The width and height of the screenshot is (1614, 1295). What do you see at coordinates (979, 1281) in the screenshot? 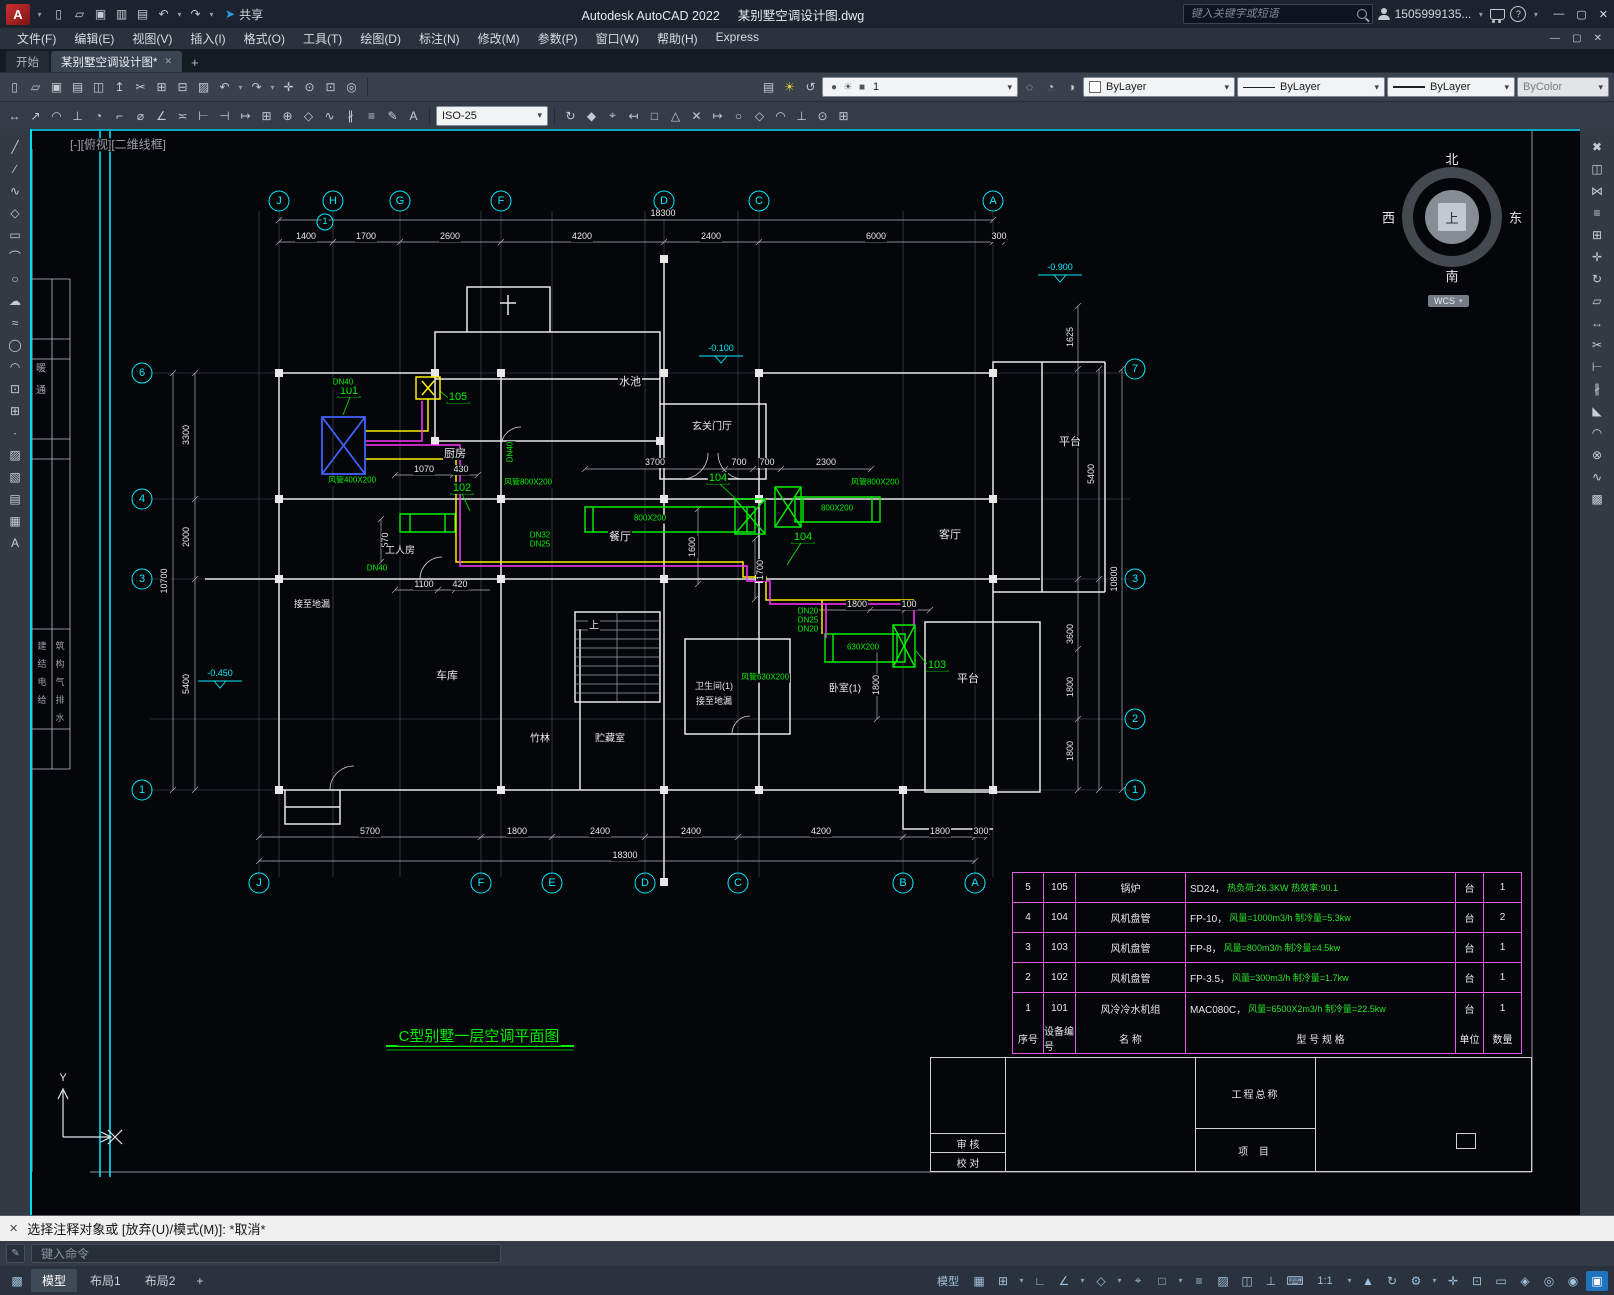
I see `grid-display-icon: ▦` at bounding box center [979, 1281].